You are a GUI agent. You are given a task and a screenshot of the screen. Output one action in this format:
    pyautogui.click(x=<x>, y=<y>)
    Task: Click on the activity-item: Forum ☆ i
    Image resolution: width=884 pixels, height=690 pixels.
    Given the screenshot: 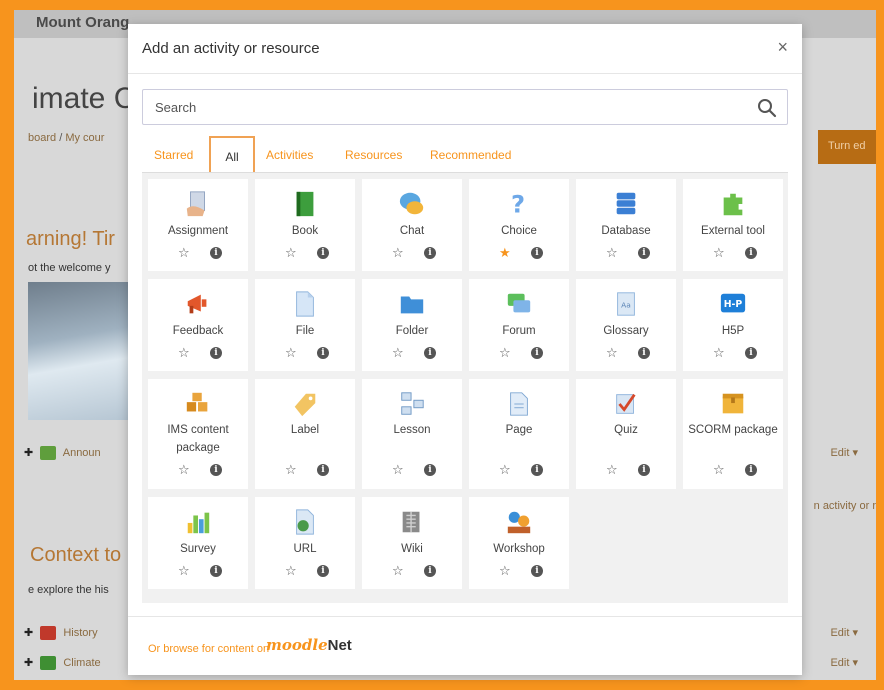 What is the action you would take?
    pyautogui.click(x=519, y=325)
    